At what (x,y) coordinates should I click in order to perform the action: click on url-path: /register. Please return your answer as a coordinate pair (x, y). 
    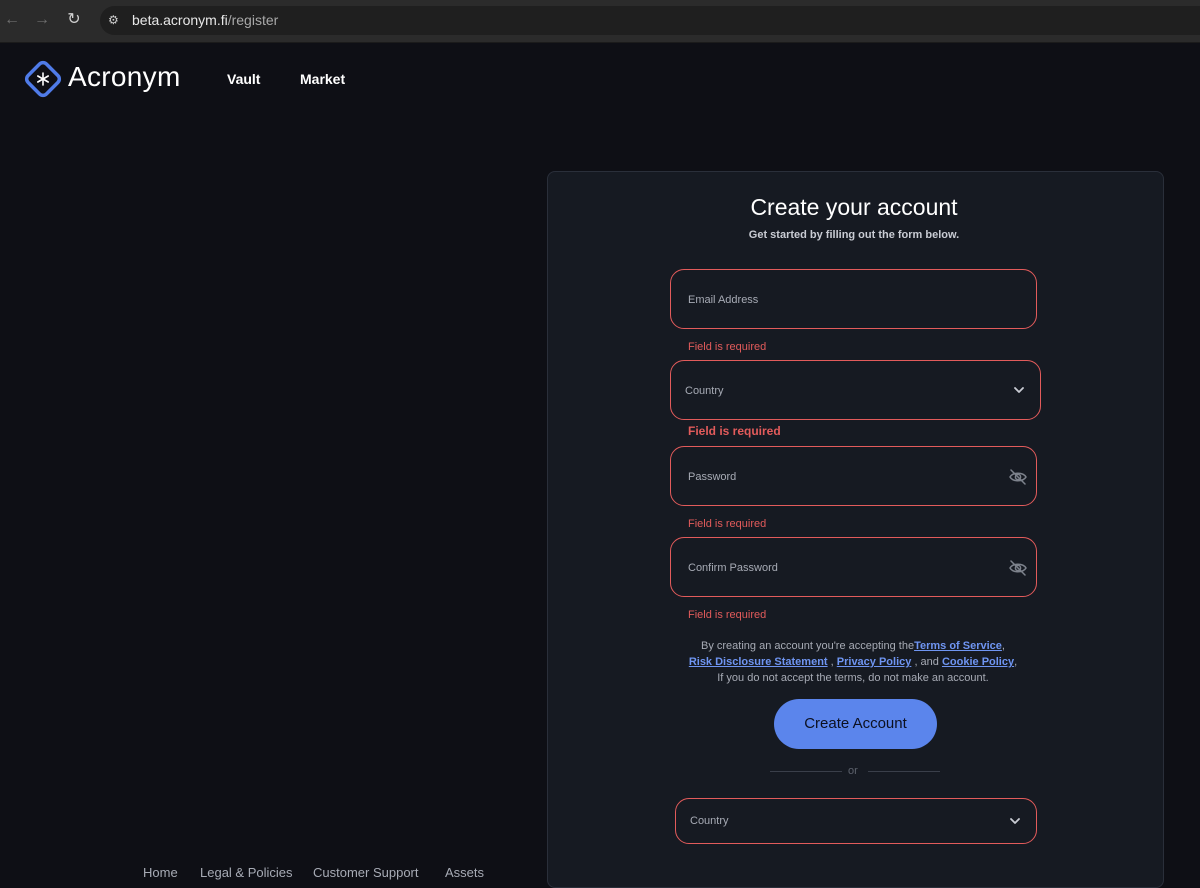
    Looking at the image, I should click on (253, 20).